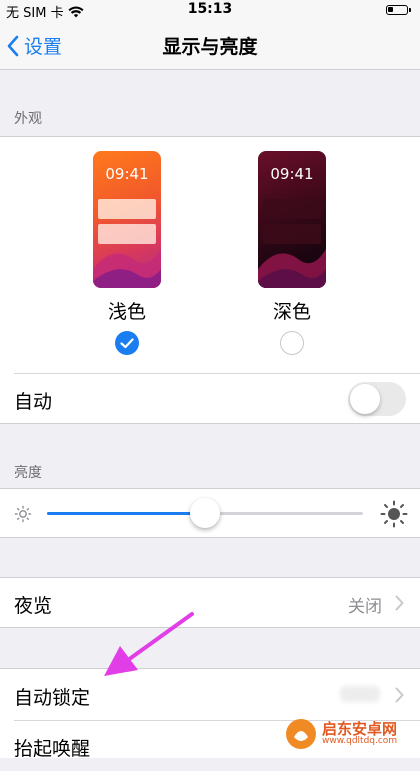 Image resolution: width=420 pixels, height=771 pixels. I want to click on watermark-name: 启东安卓网, so click(360, 728).